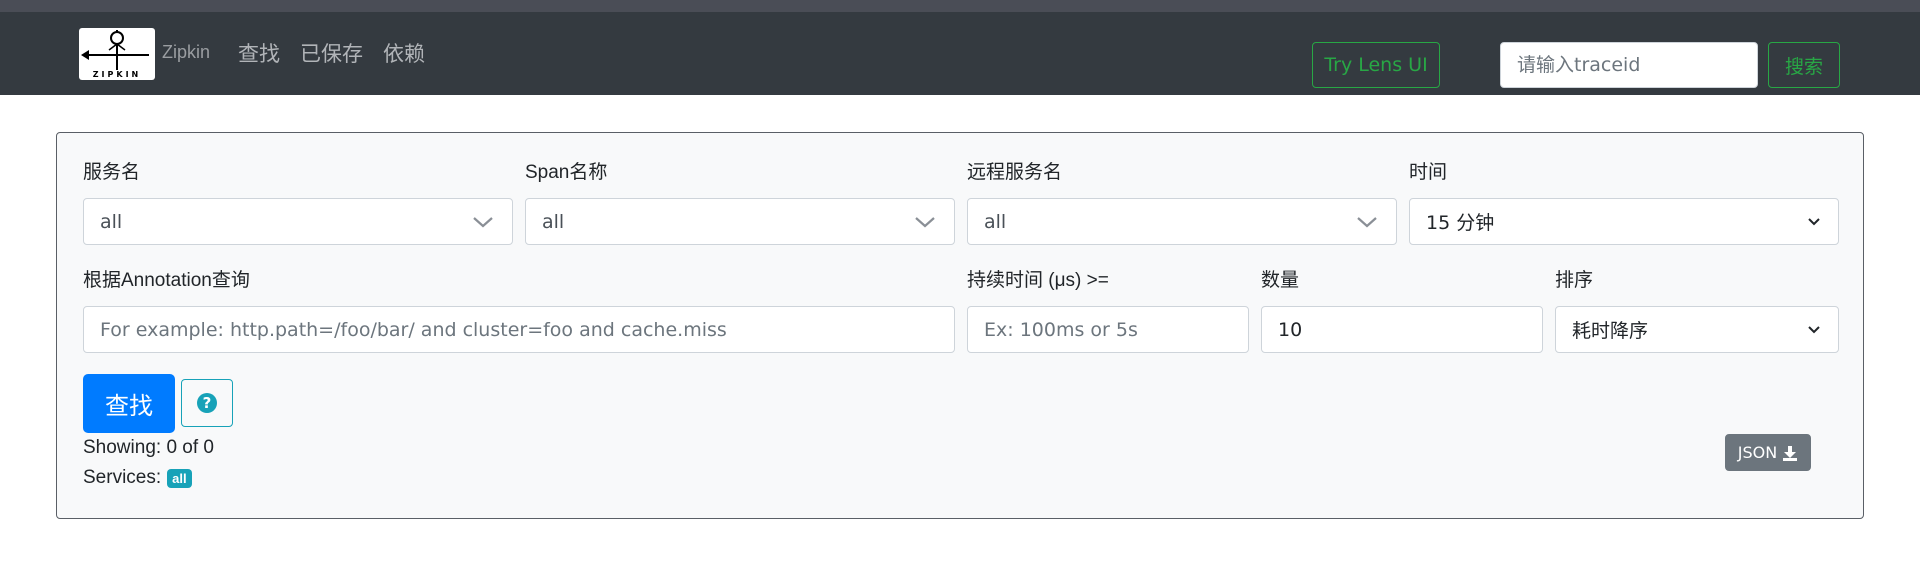 This screenshot has height=575, width=1920. Describe the element at coordinates (1790, 453) in the screenshot. I see `download-icon` at that location.